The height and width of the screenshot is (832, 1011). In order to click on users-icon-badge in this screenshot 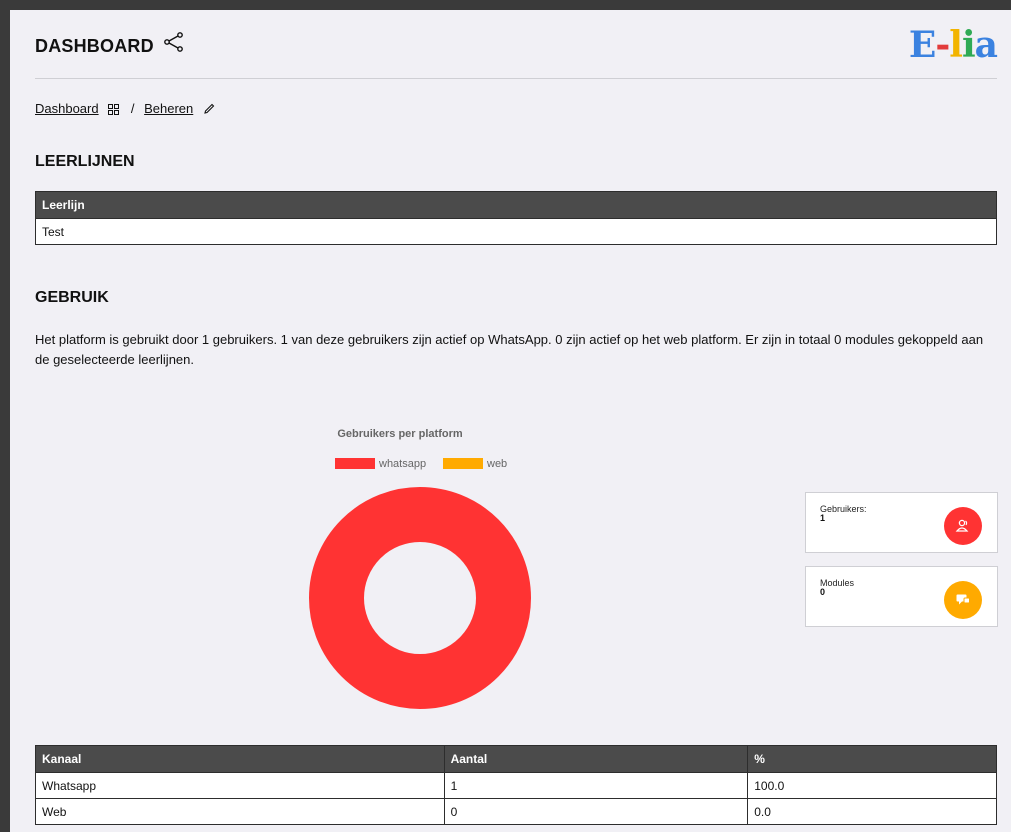, I will do `click(963, 526)`.